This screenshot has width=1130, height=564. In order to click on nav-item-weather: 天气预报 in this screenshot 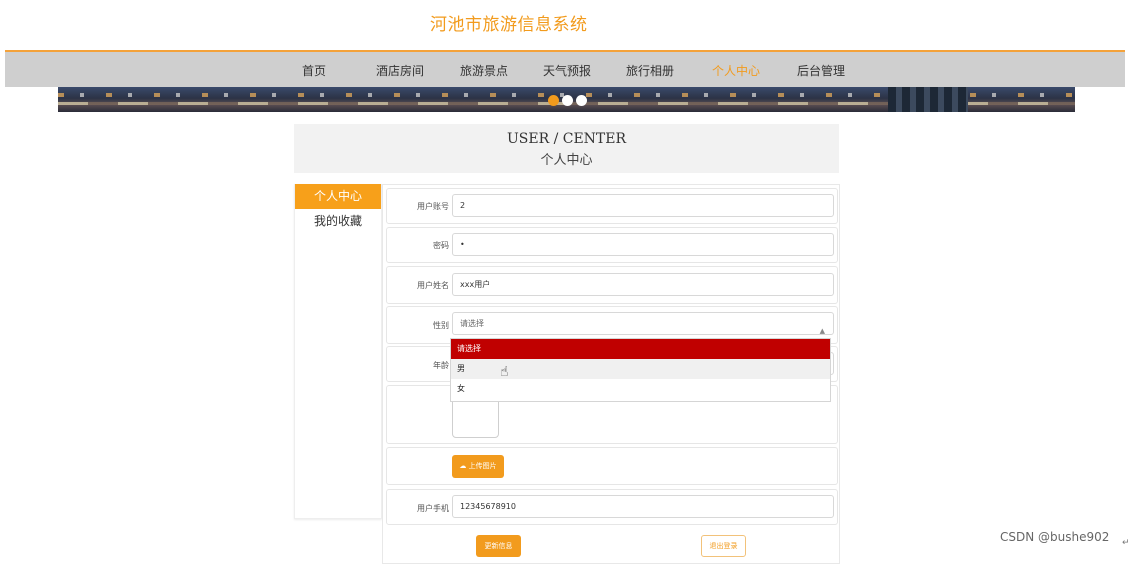, I will do `click(567, 70)`.